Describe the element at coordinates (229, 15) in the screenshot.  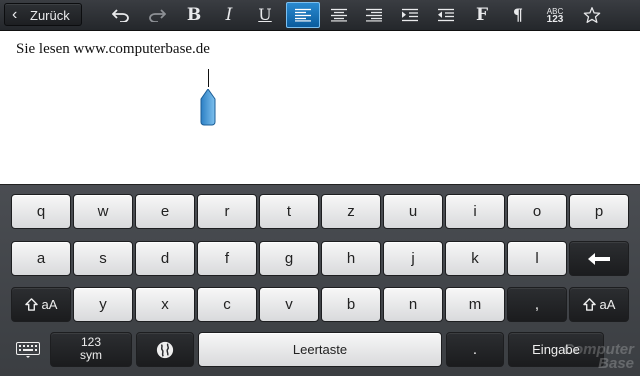
I see `italic-icon: I` at that location.